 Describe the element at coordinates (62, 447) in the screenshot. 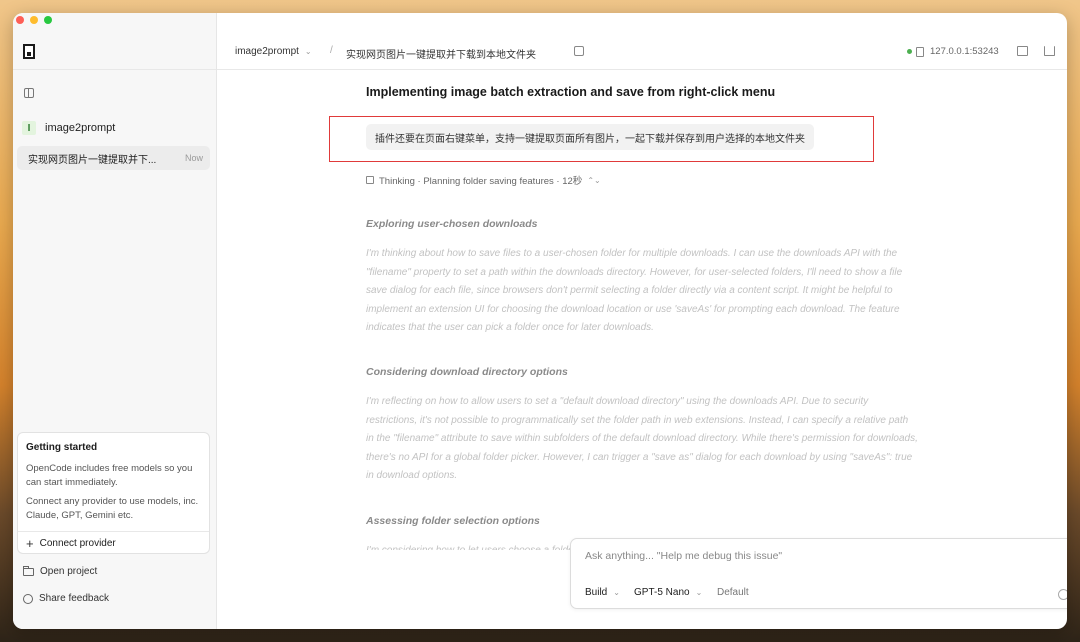

I see `getting-started-title: Getting started` at that location.